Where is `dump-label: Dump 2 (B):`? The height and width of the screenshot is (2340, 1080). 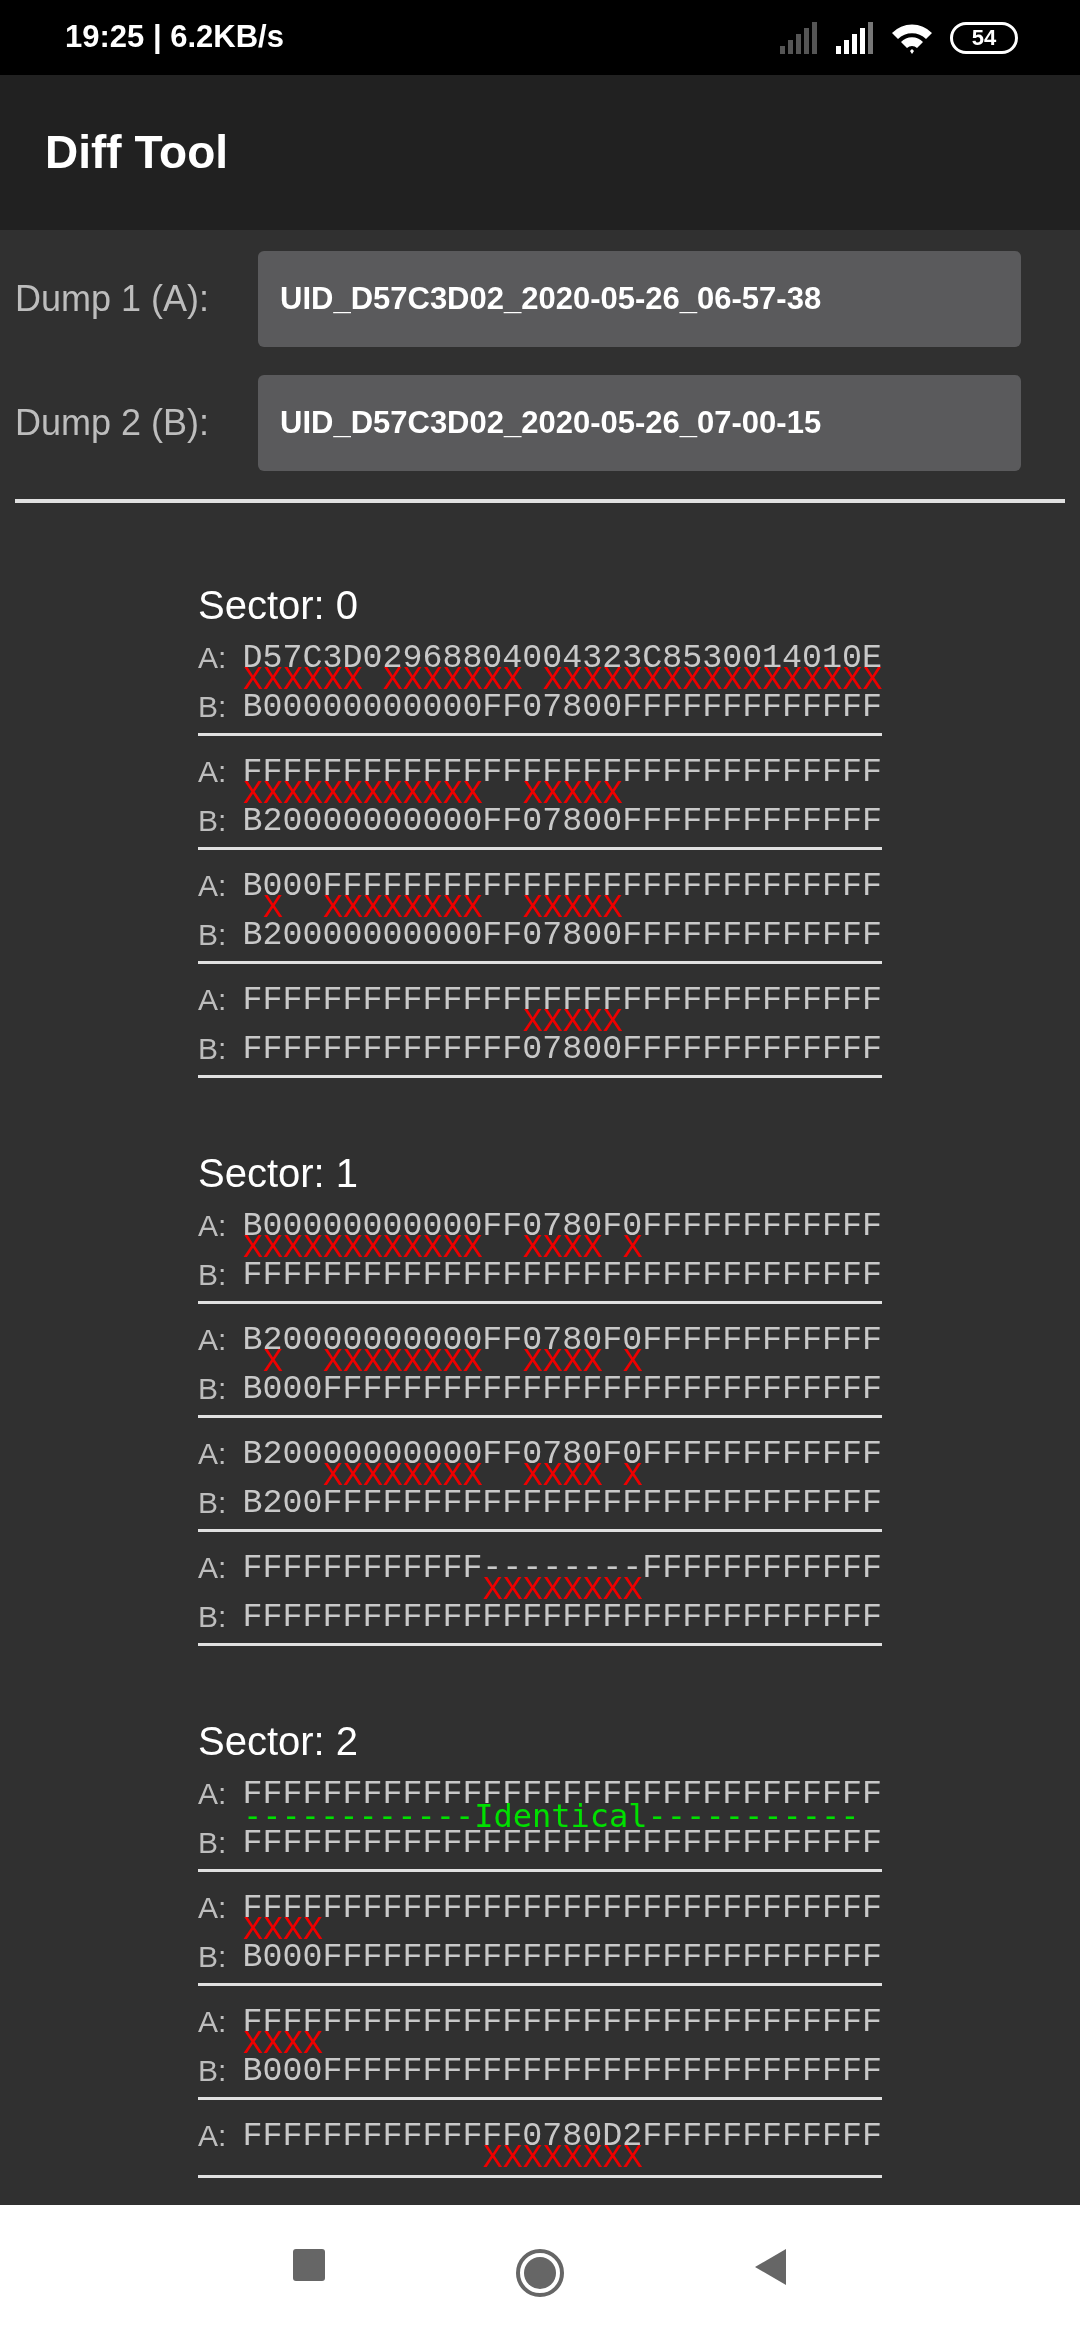
dump-label: Dump 2 (B): is located at coordinates (113, 423).